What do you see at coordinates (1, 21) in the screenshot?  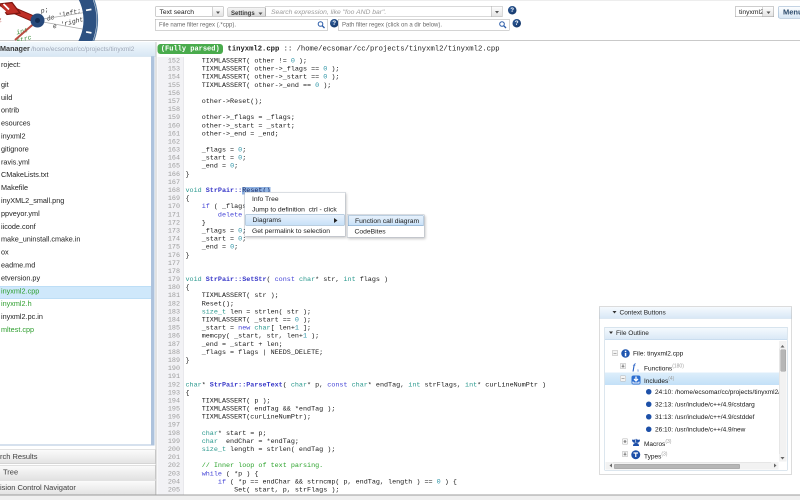 I see `svg-text: z` at bounding box center [1, 21].